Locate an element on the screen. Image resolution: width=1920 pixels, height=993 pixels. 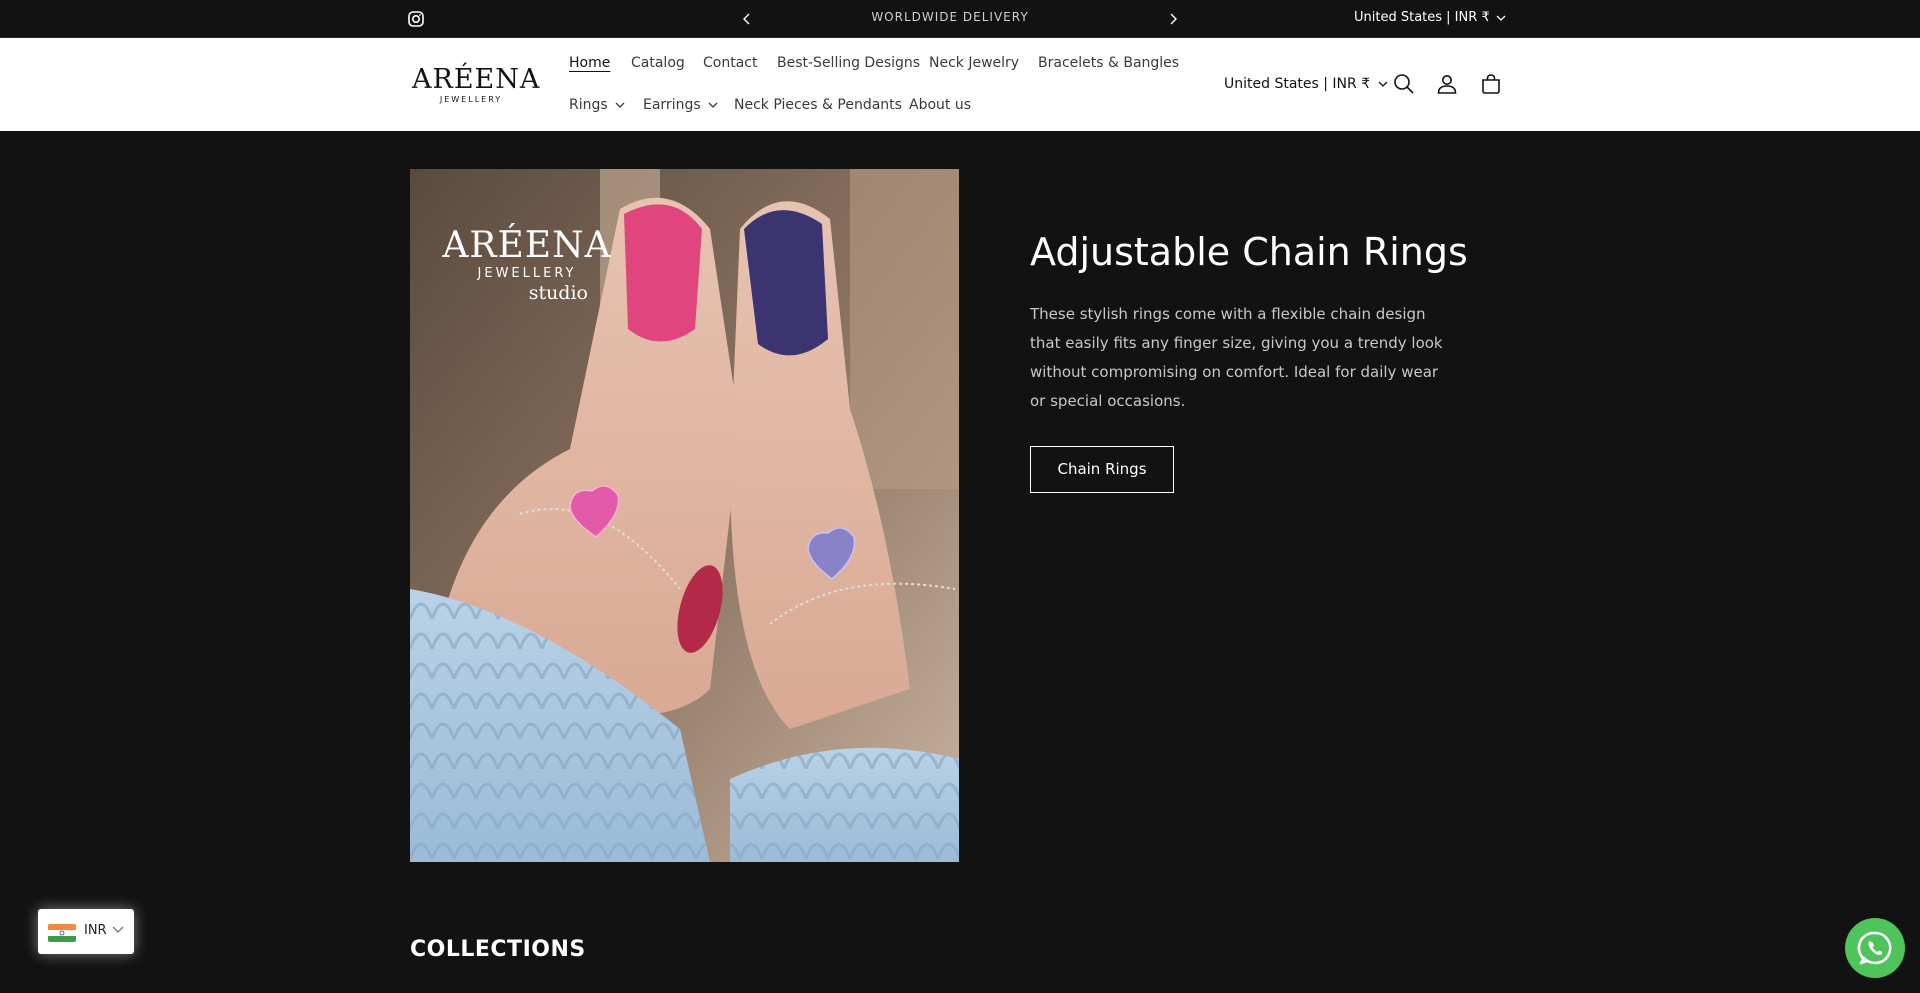
whatsapp-icon is located at coordinates (1874, 948).